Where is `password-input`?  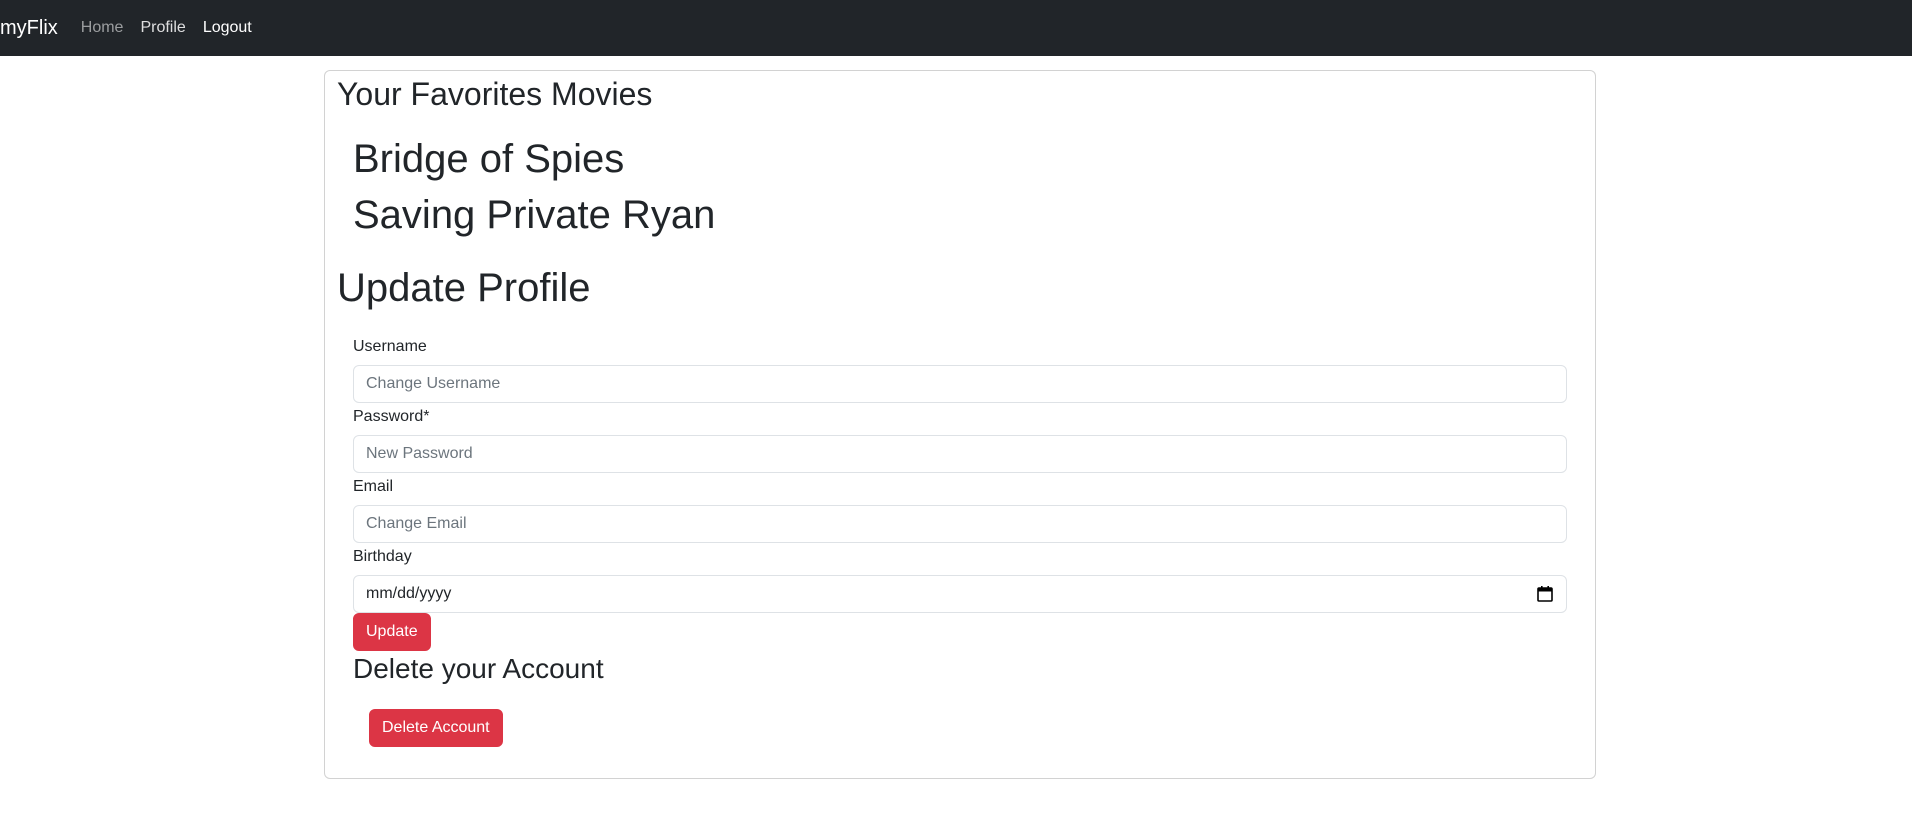
password-input is located at coordinates (960, 454).